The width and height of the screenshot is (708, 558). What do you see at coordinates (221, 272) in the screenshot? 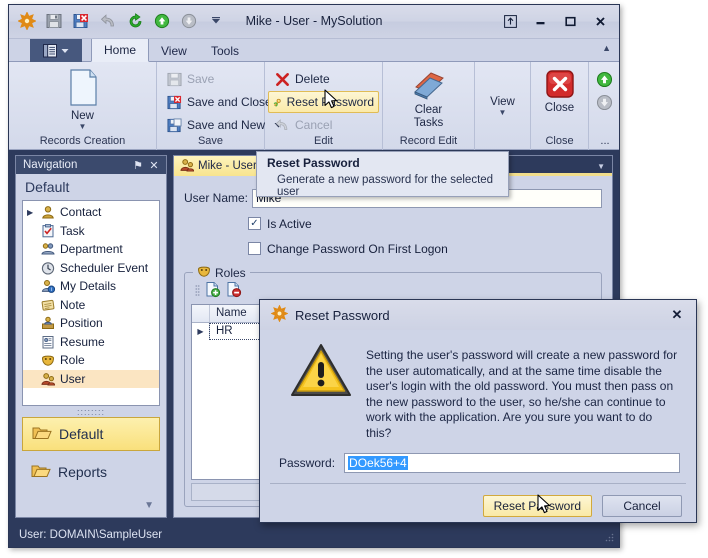
I see `roles-legend: Roles` at bounding box center [221, 272].